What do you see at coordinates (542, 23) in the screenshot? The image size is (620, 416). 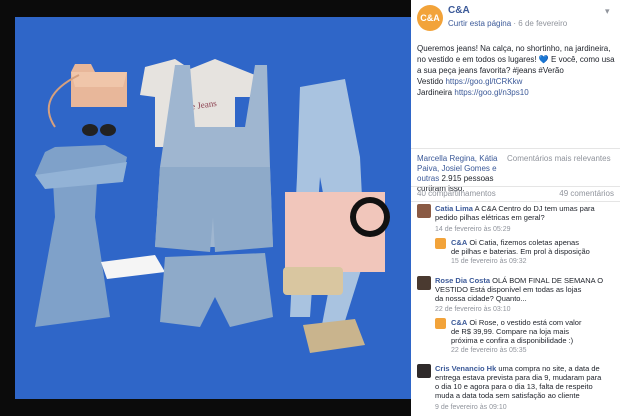 I see `post-date: 6 de fevereiro` at bounding box center [542, 23].